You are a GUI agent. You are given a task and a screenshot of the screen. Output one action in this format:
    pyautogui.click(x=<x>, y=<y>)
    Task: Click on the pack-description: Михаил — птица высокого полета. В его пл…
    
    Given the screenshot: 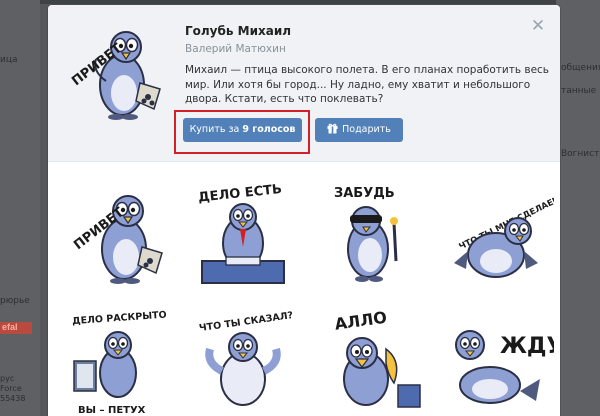 What is the action you would take?
    pyautogui.click(x=367, y=84)
    